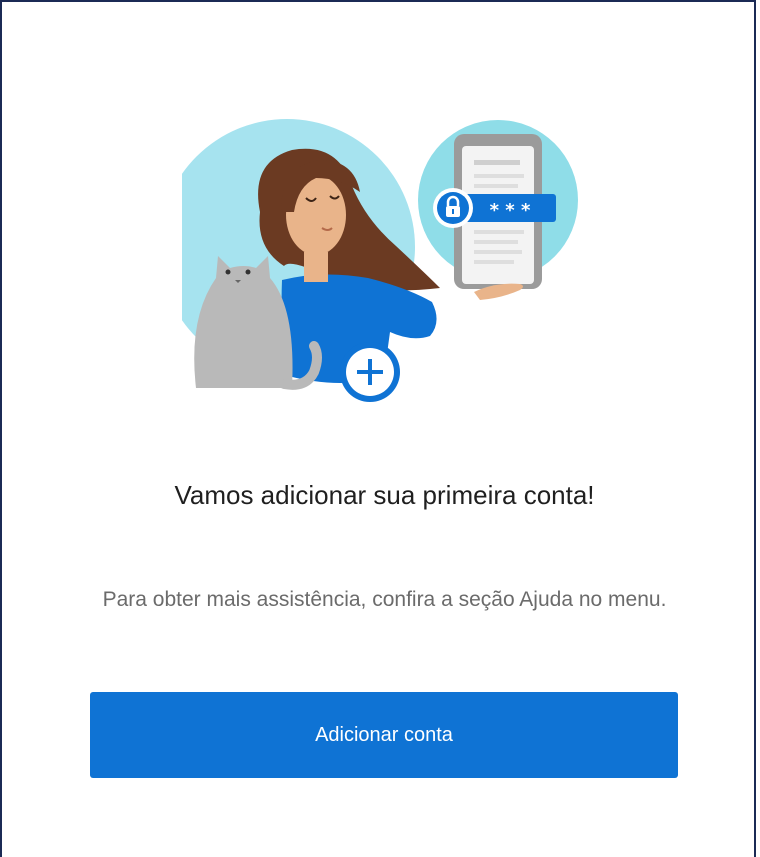 The width and height of the screenshot is (760, 857). What do you see at coordinates (370, 372) in the screenshot?
I see `plus-icon` at bounding box center [370, 372].